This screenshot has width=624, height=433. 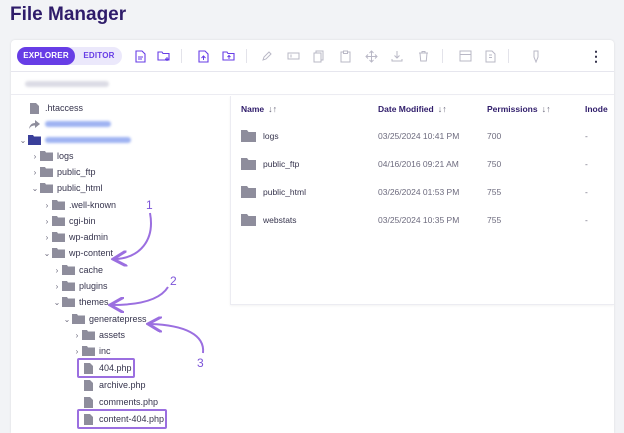 I want to click on annotation-number-2: 2, so click(x=173, y=281).